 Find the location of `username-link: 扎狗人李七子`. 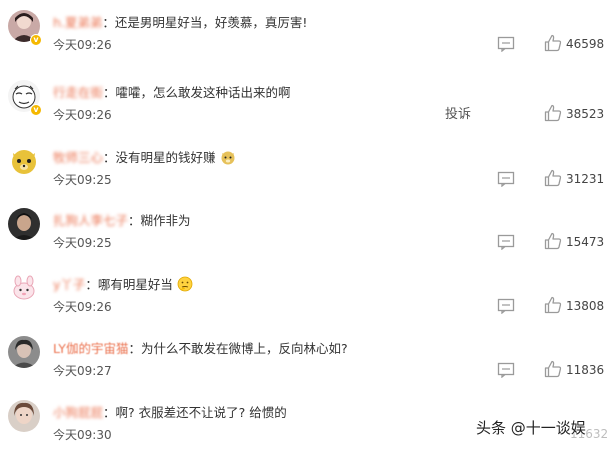

username-link: 扎狗人李七子 is located at coordinates (90, 220).